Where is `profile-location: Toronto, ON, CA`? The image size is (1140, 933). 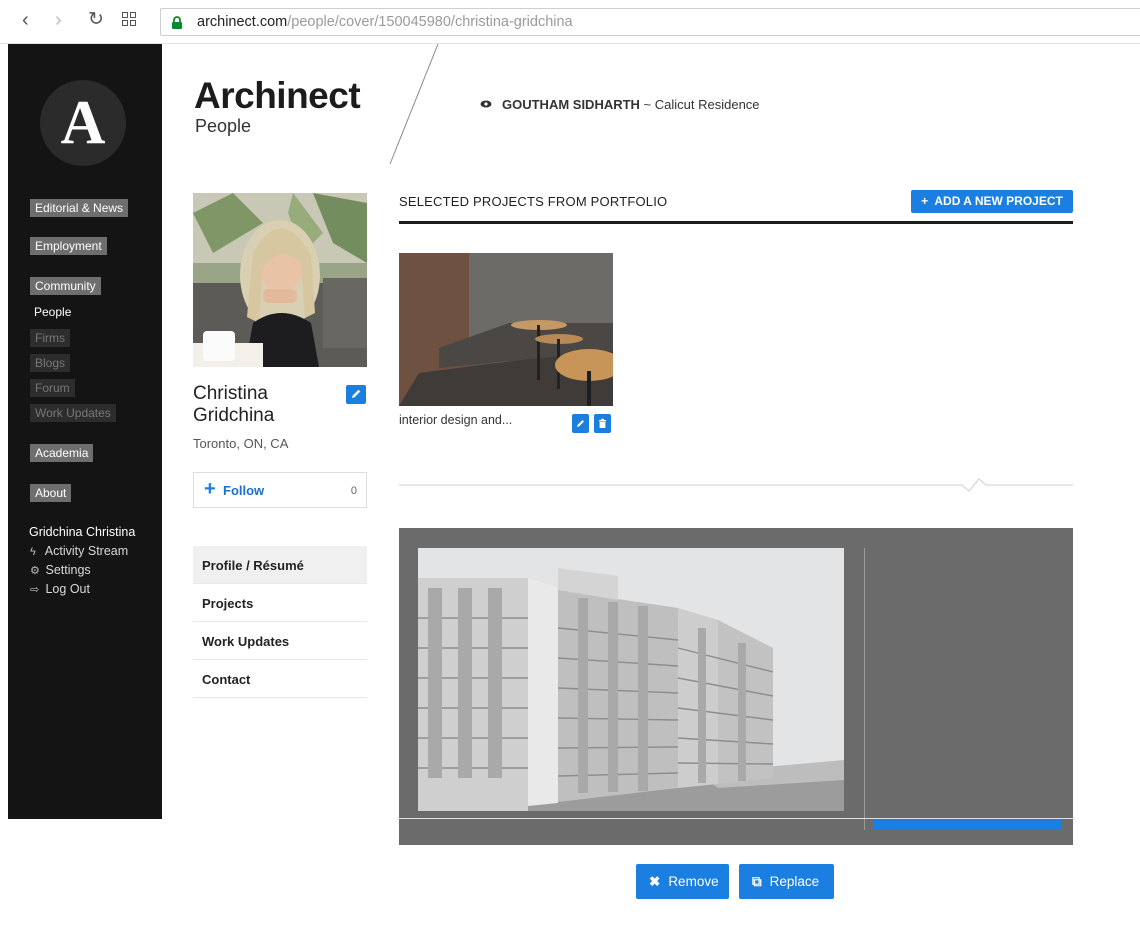 profile-location: Toronto, ON, CA is located at coordinates (241, 443).